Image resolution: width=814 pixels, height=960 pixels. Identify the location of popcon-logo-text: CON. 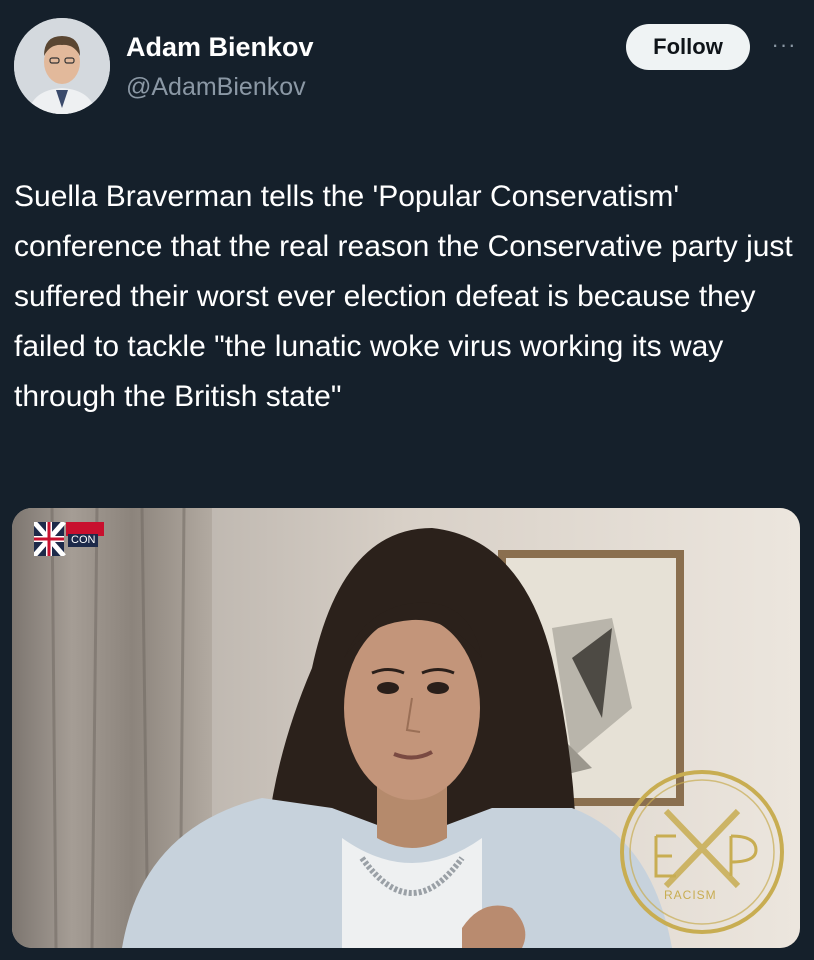
(83, 540).